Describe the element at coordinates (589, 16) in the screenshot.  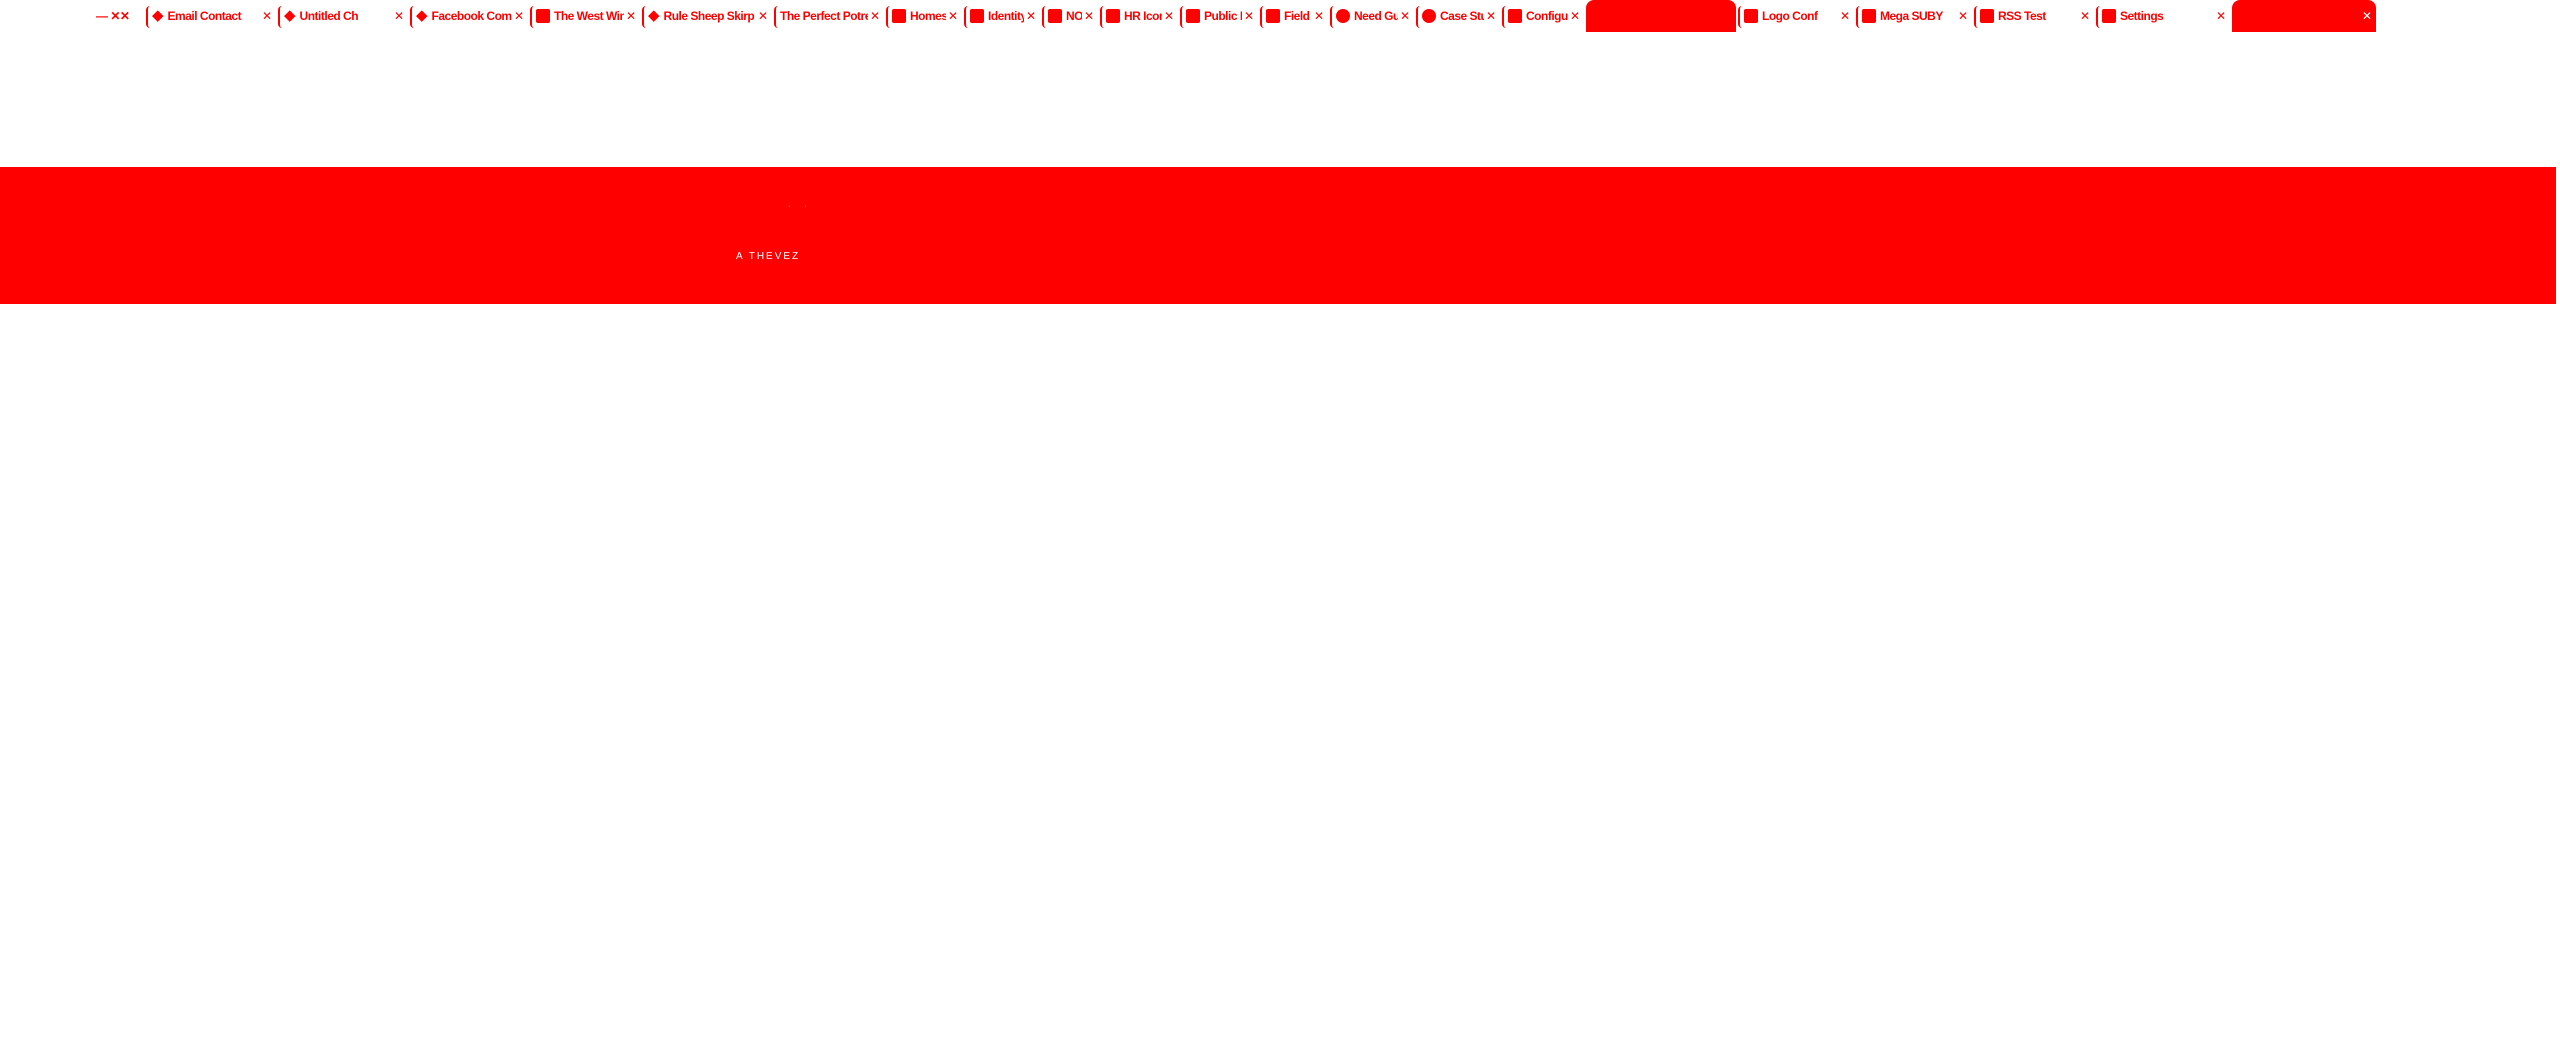
I see `tab-title: The West Wing` at that location.